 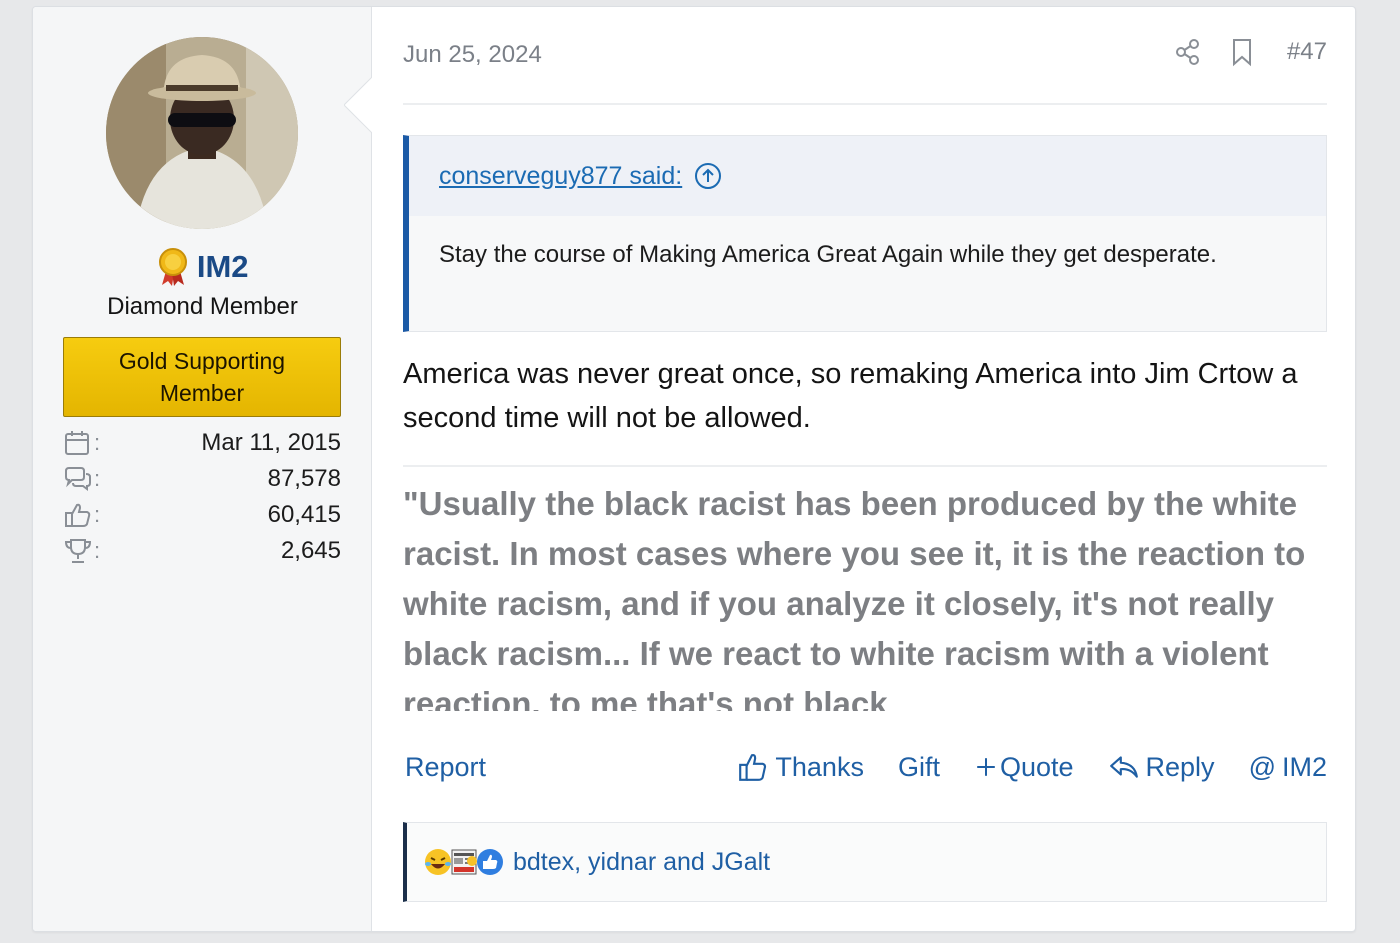 I want to click on post-header-icons: #47, so click(x=1238, y=52).